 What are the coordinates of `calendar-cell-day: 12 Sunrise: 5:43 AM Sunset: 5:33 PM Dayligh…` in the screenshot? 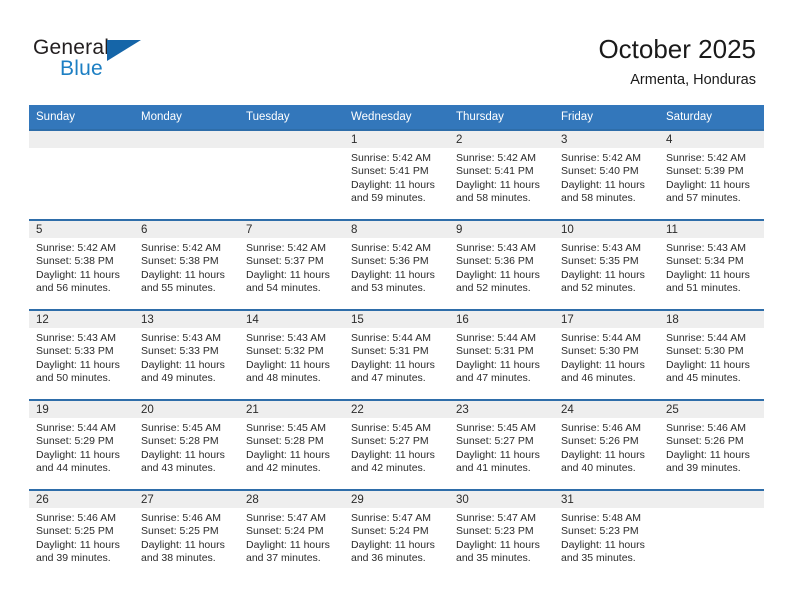 It's located at (81, 354).